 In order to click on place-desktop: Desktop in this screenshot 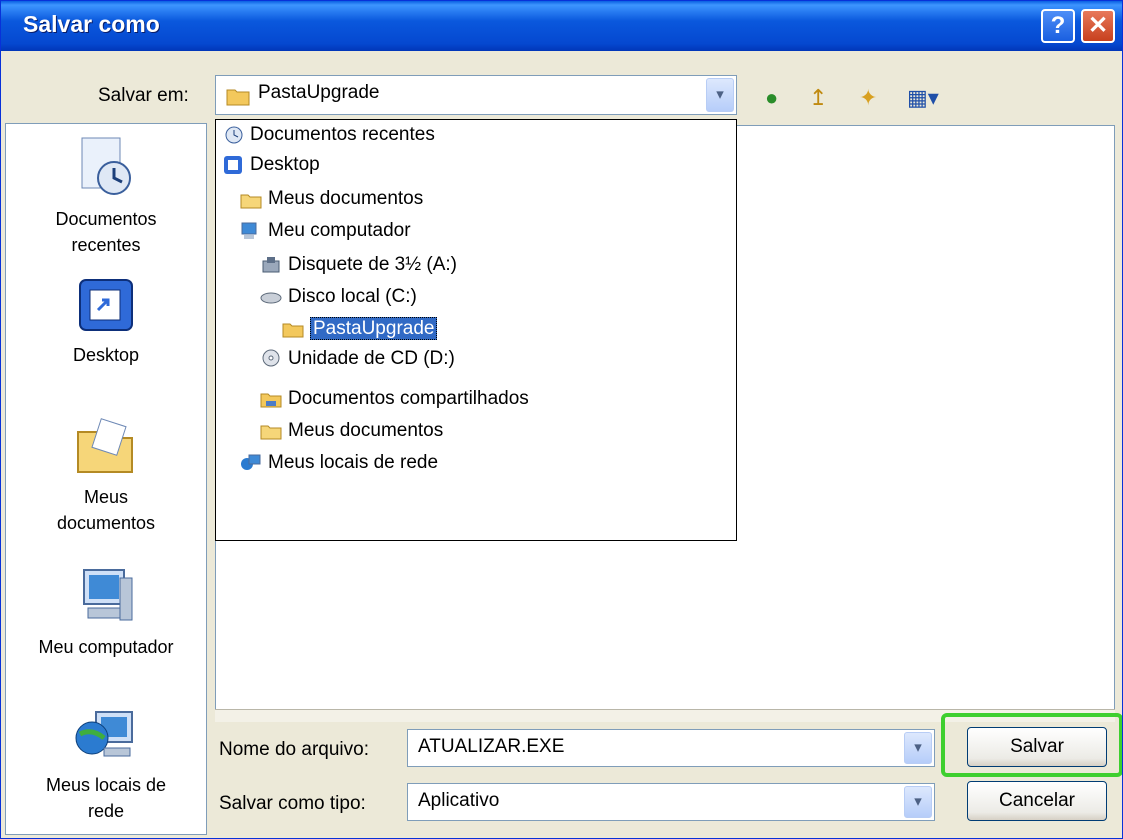, I will do `click(106, 321)`.